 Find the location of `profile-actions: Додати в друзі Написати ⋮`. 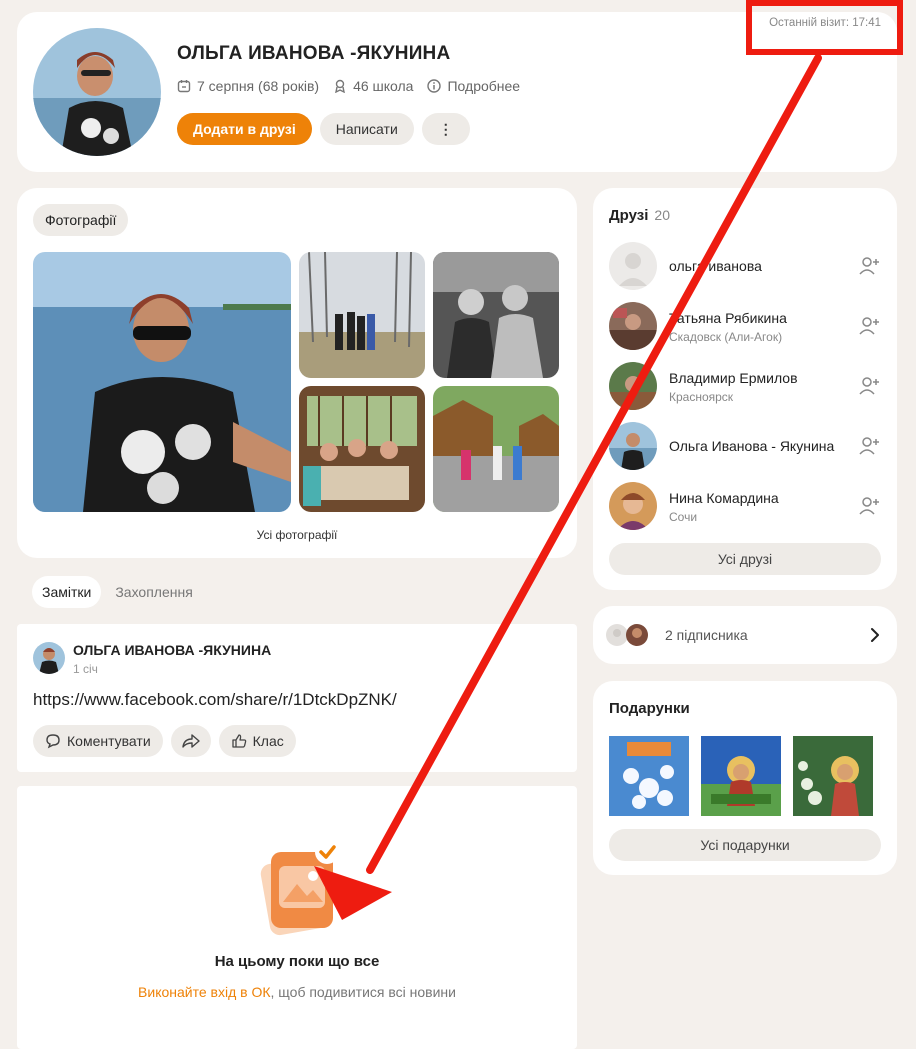

profile-actions: Додати в друзі Написати ⋮ is located at coordinates (323, 129).